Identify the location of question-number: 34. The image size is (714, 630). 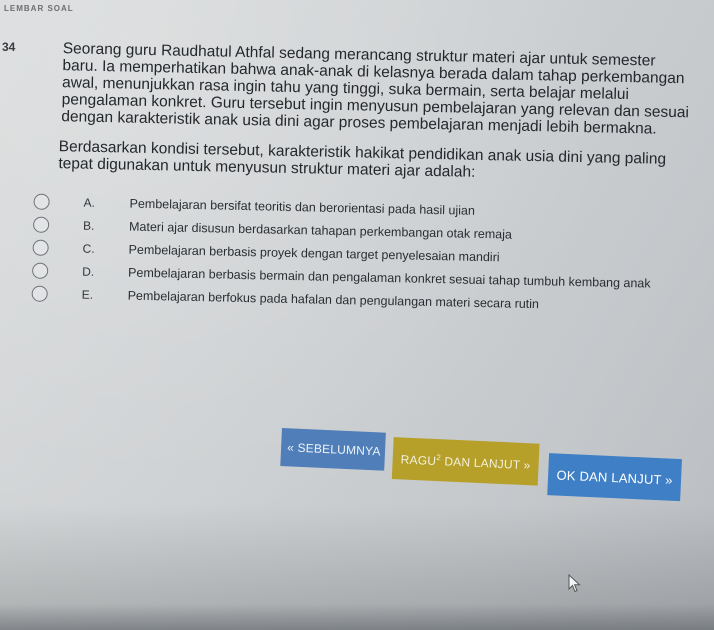
(9, 47).